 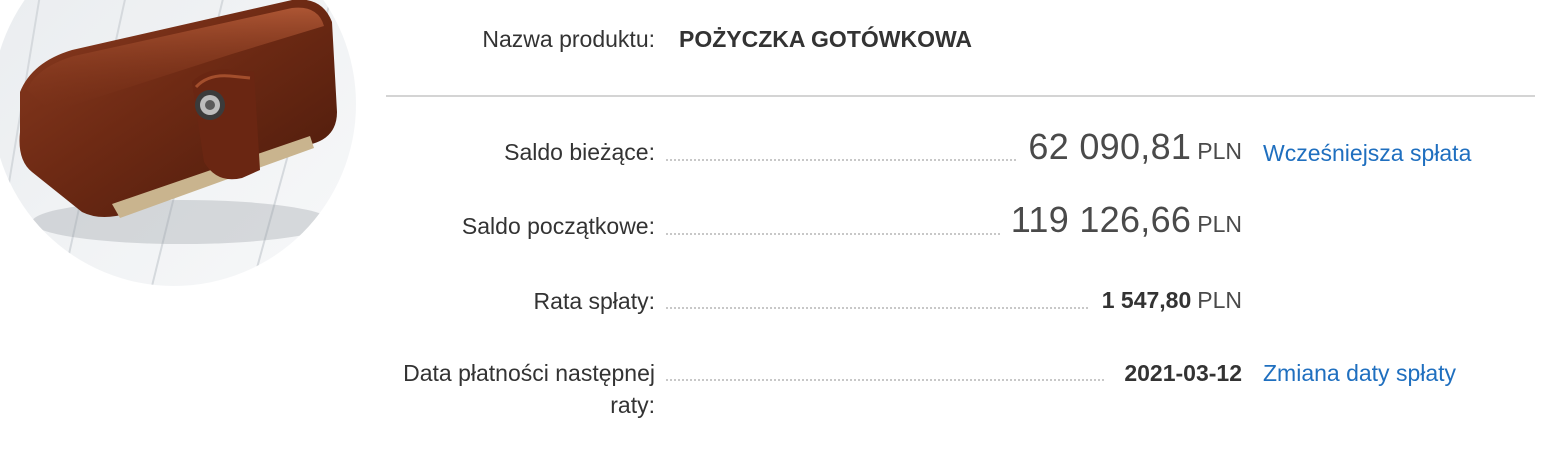 What do you see at coordinates (178, 143) in the screenshot?
I see `wallet-product-image` at bounding box center [178, 143].